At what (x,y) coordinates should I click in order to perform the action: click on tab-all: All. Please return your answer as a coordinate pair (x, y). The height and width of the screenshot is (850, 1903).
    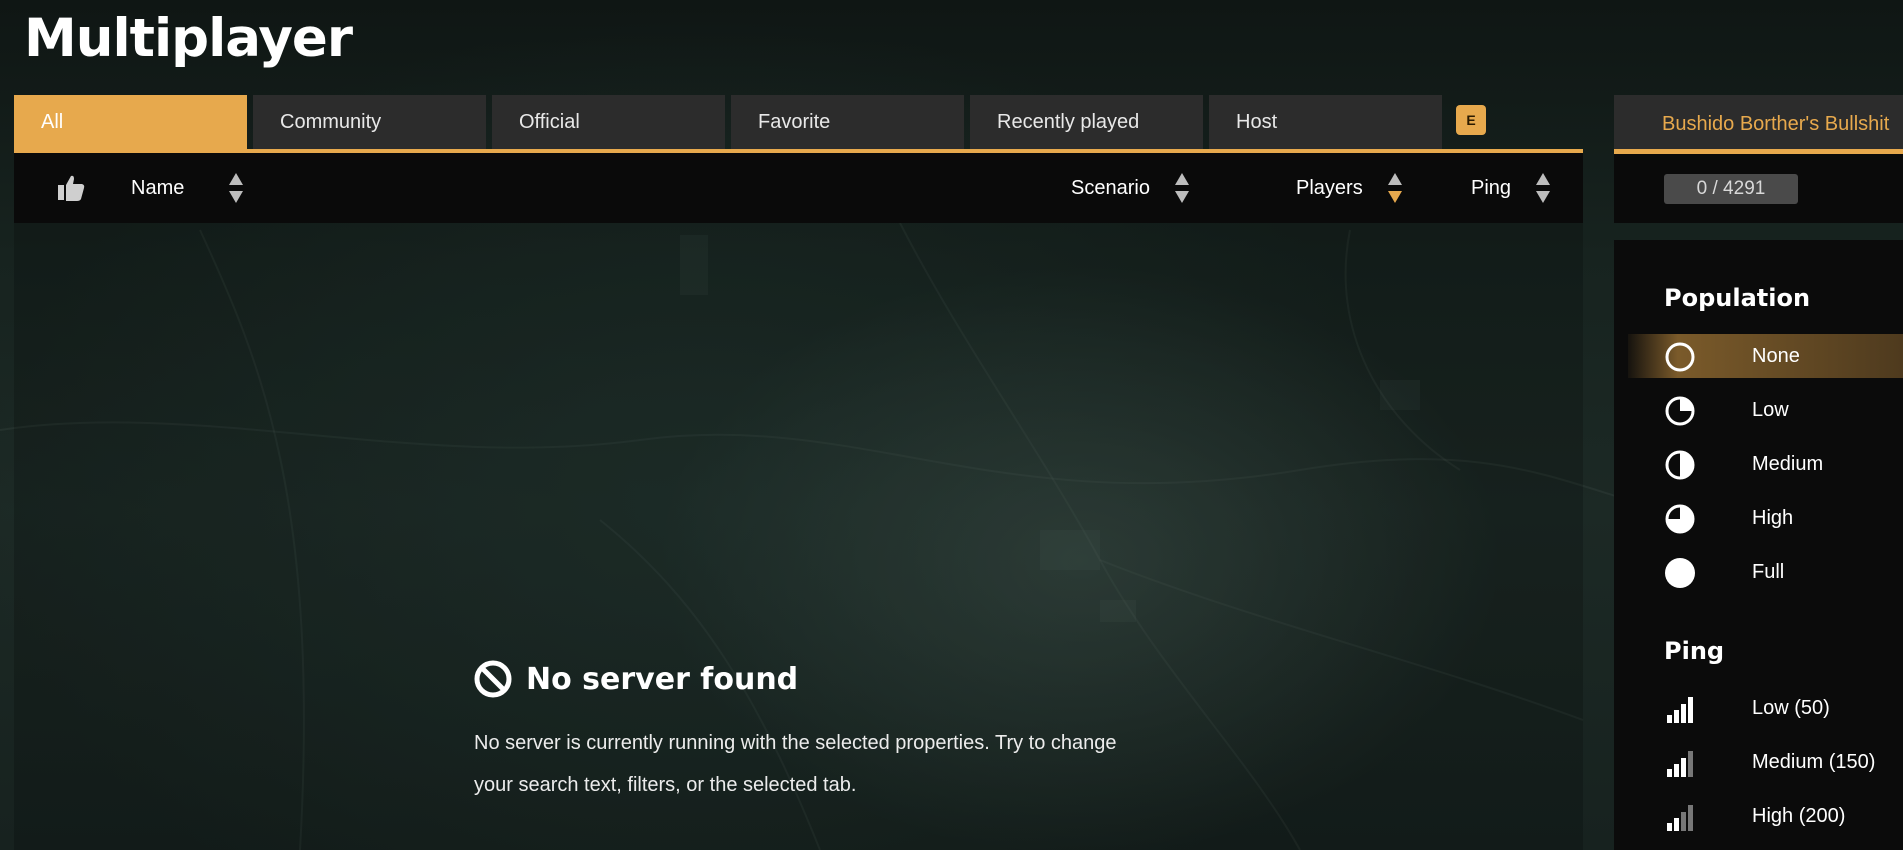
    Looking at the image, I should click on (130, 122).